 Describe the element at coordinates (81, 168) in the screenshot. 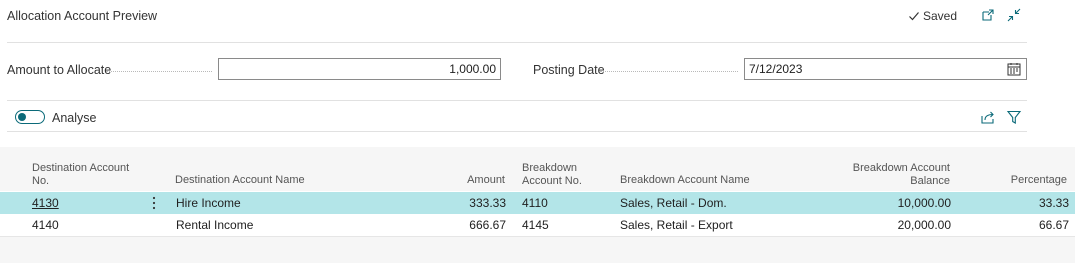

I see `header-line: Destination Account` at that location.